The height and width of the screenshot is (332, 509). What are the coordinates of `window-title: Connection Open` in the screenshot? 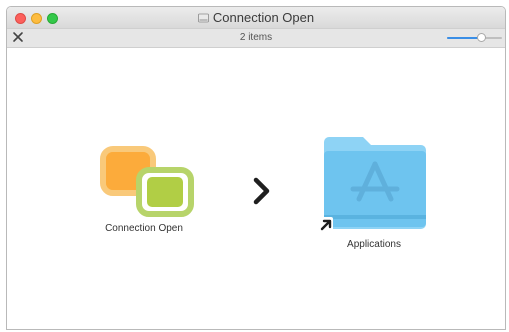 It's located at (263, 17).